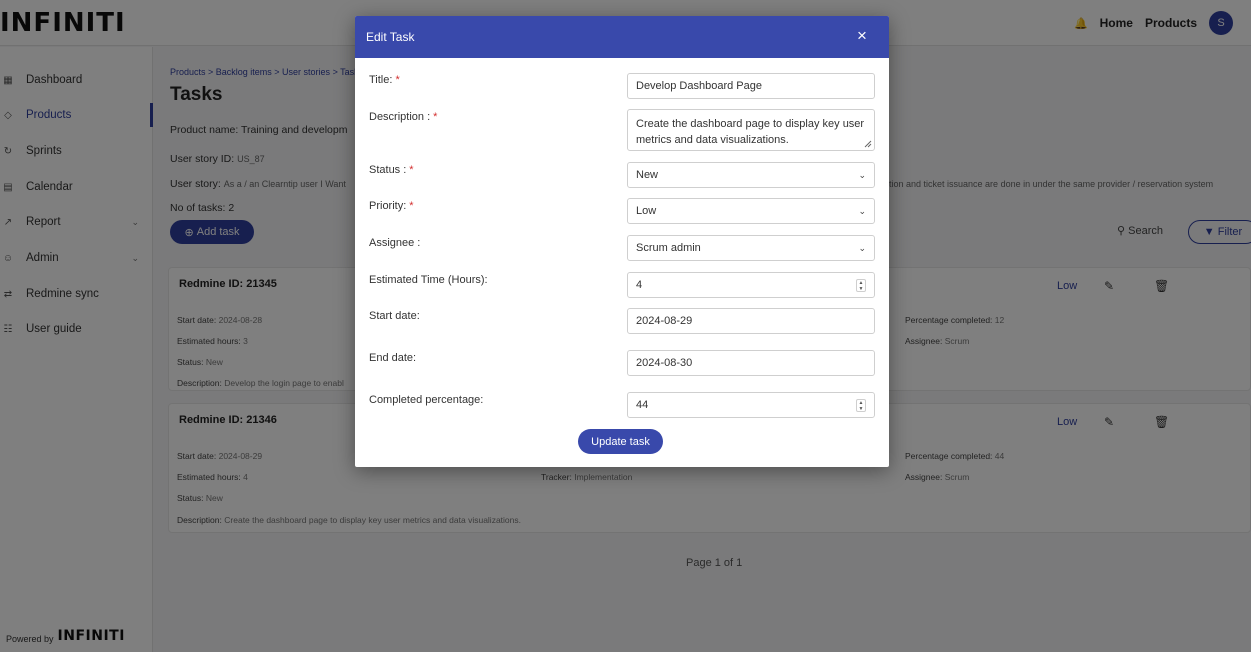  What do you see at coordinates (868, 144) in the screenshot?
I see `resize-handle-icon` at bounding box center [868, 144].